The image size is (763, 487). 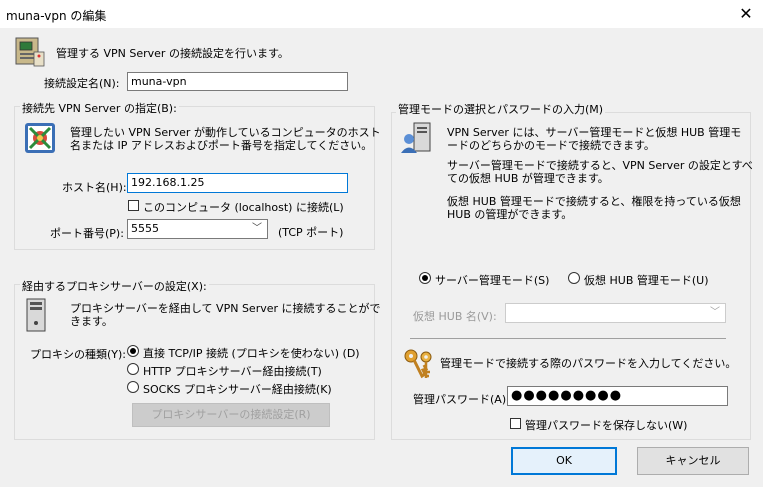 What do you see at coordinates (99, 108) in the screenshot?
I see `server-group-legend: 接続先 VPN Server の指定(B):` at bounding box center [99, 108].